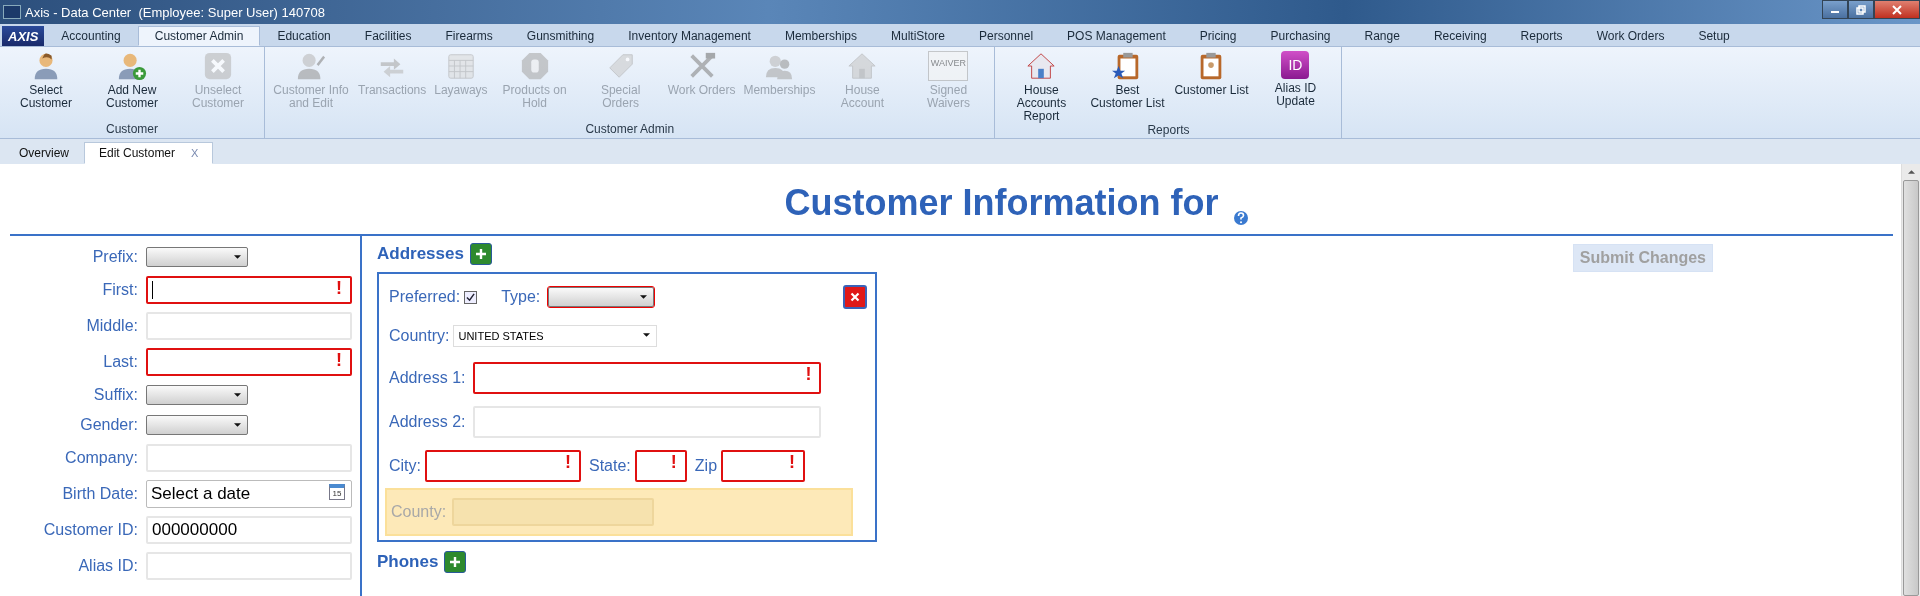  Describe the element at coordinates (689, 36) in the screenshot. I see `menu-tab: Inventory Management` at that location.